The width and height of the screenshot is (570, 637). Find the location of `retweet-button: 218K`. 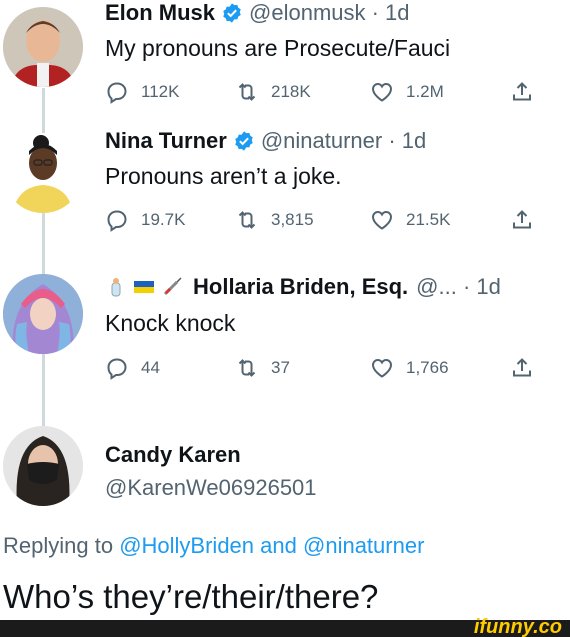

retweet-button: 218K is located at coordinates (273, 92).